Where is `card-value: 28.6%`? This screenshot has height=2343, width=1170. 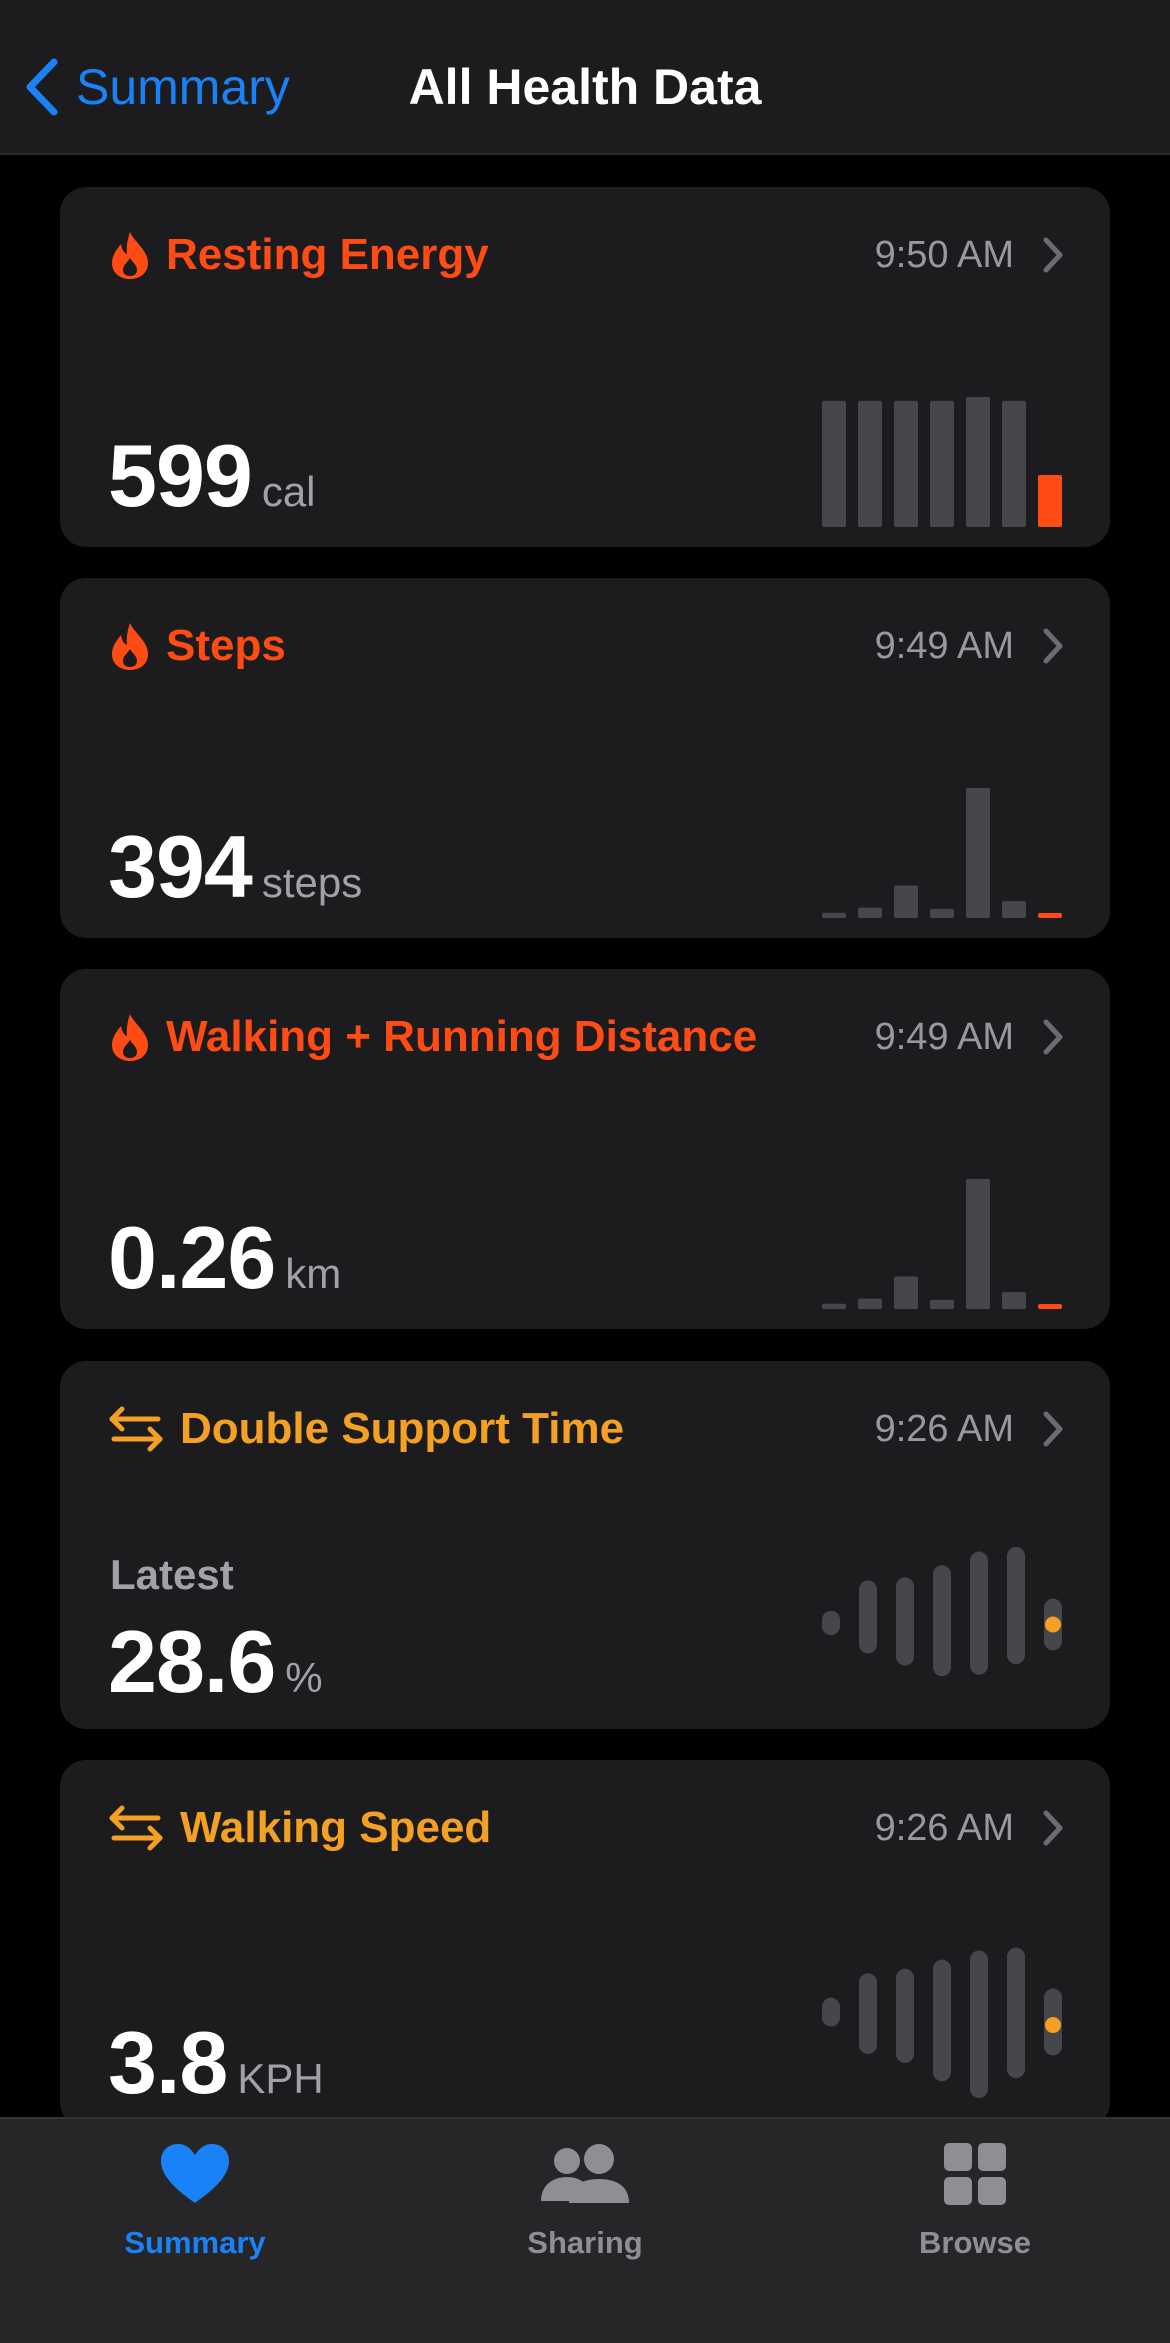 card-value: 28.6% is located at coordinates (215, 1662).